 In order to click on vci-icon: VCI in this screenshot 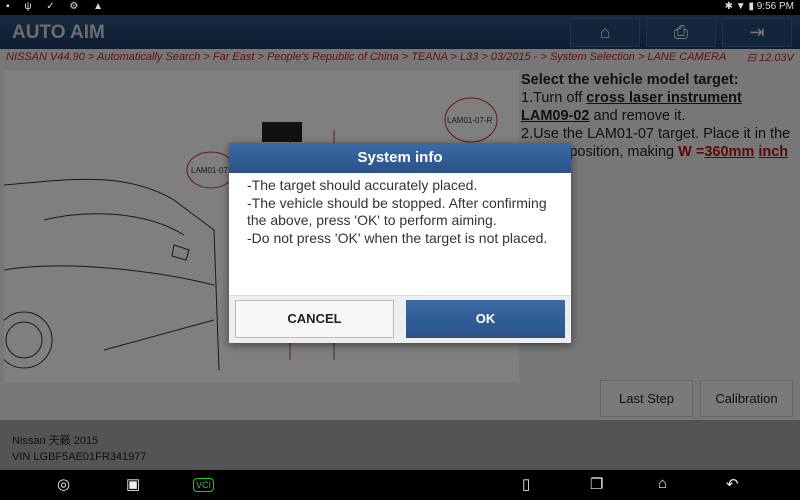, I will do `click(204, 485)`.